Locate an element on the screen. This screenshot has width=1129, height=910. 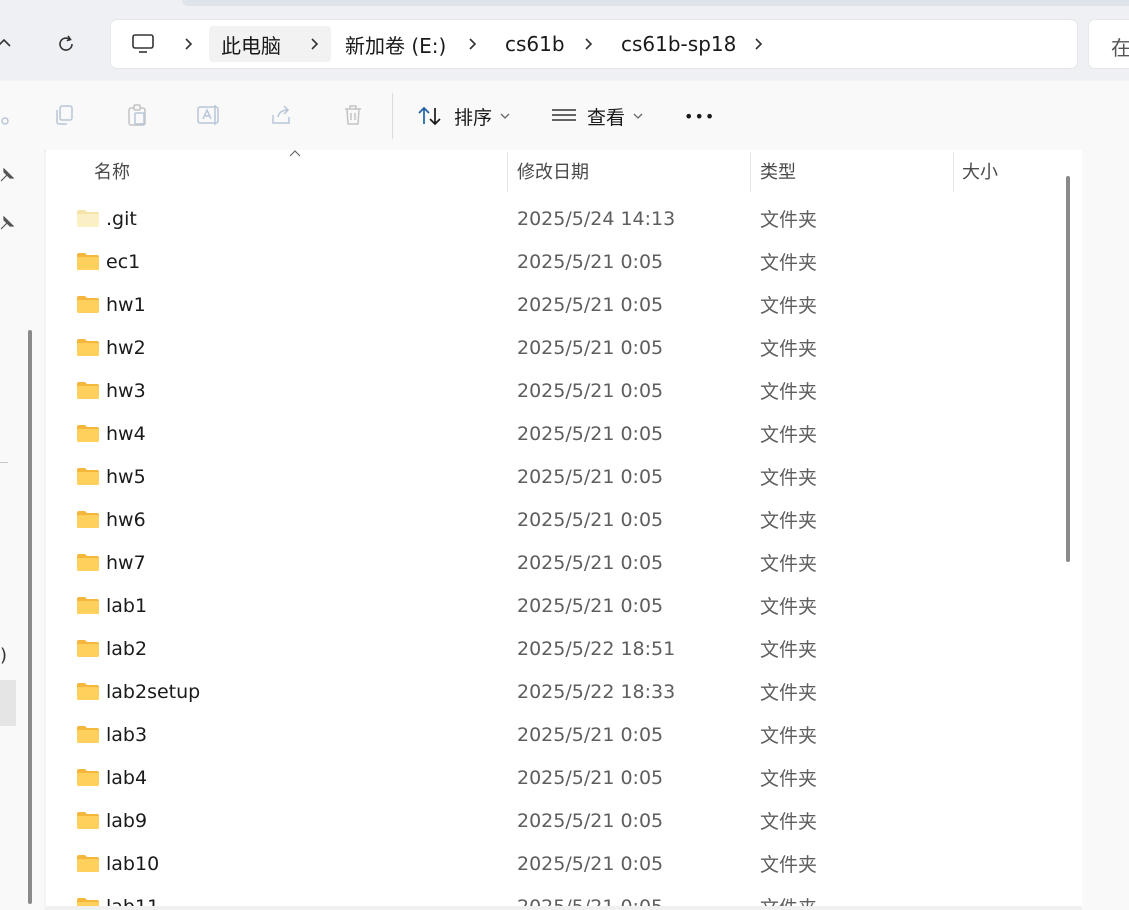
more-options-button: ••• is located at coordinates (699, 116).